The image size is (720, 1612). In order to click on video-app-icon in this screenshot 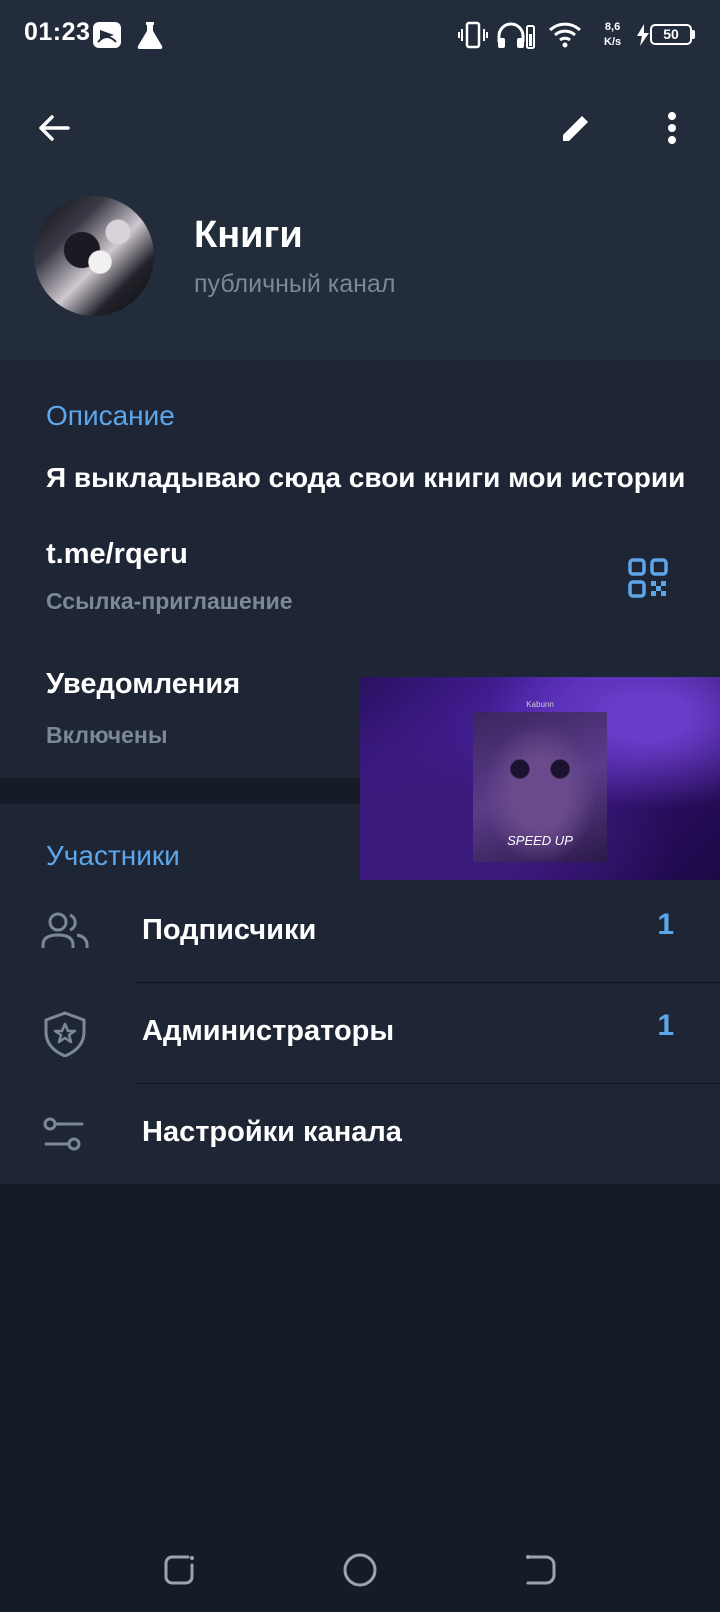, I will do `click(107, 37)`.